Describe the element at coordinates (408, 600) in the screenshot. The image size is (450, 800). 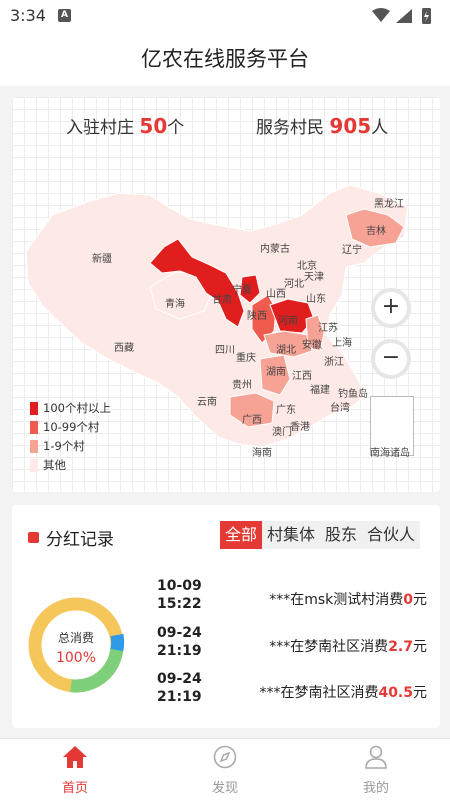
I see `record-amount: 0` at that location.